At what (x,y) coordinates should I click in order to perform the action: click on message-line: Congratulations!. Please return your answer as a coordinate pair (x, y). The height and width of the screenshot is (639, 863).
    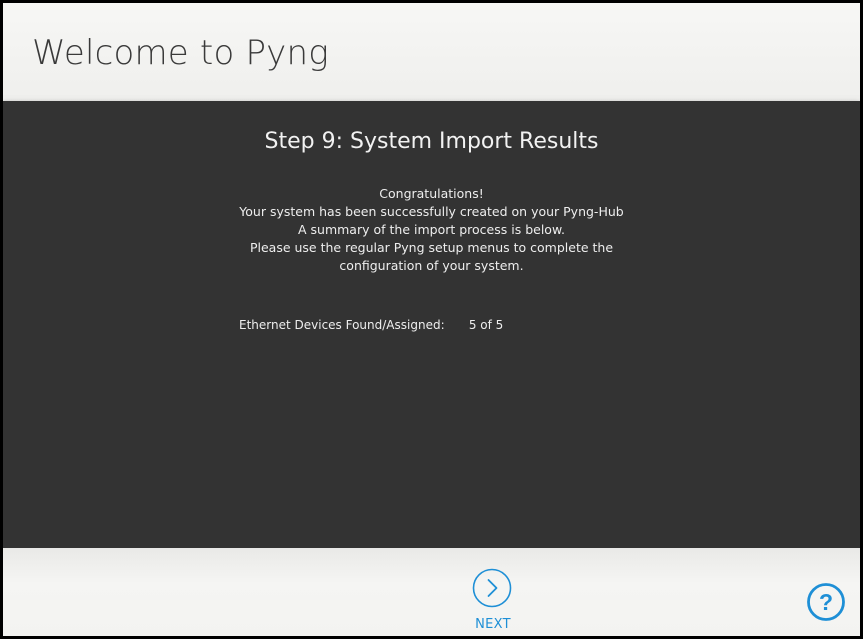
    Looking at the image, I should click on (431, 193).